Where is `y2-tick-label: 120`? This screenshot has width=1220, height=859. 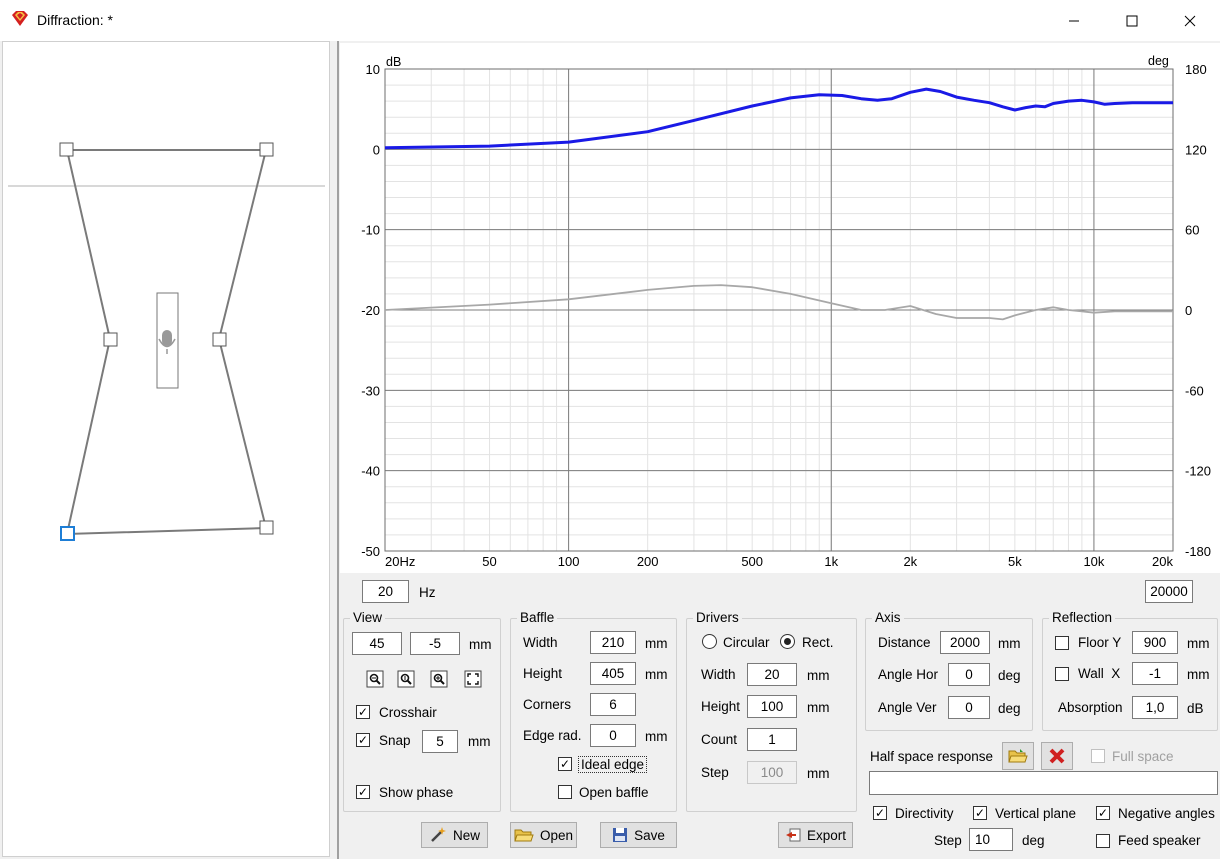
y2-tick-label: 120 is located at coordinates (1196, 149).